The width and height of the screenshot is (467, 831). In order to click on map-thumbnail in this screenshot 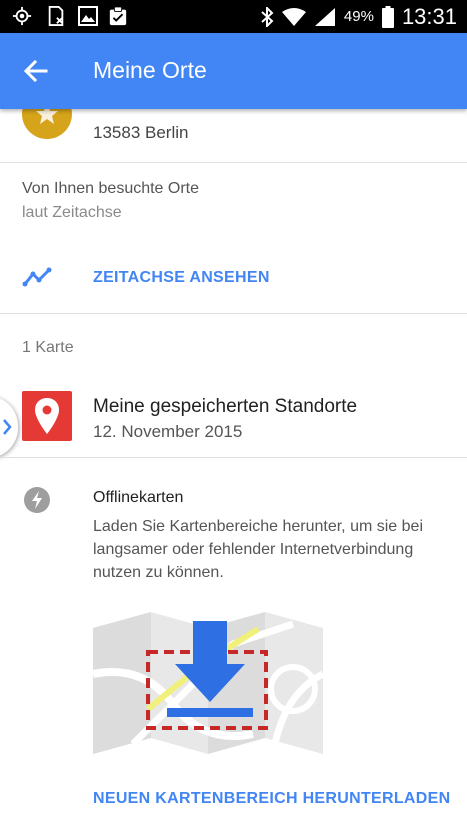, I will do `click(47, 416)`.